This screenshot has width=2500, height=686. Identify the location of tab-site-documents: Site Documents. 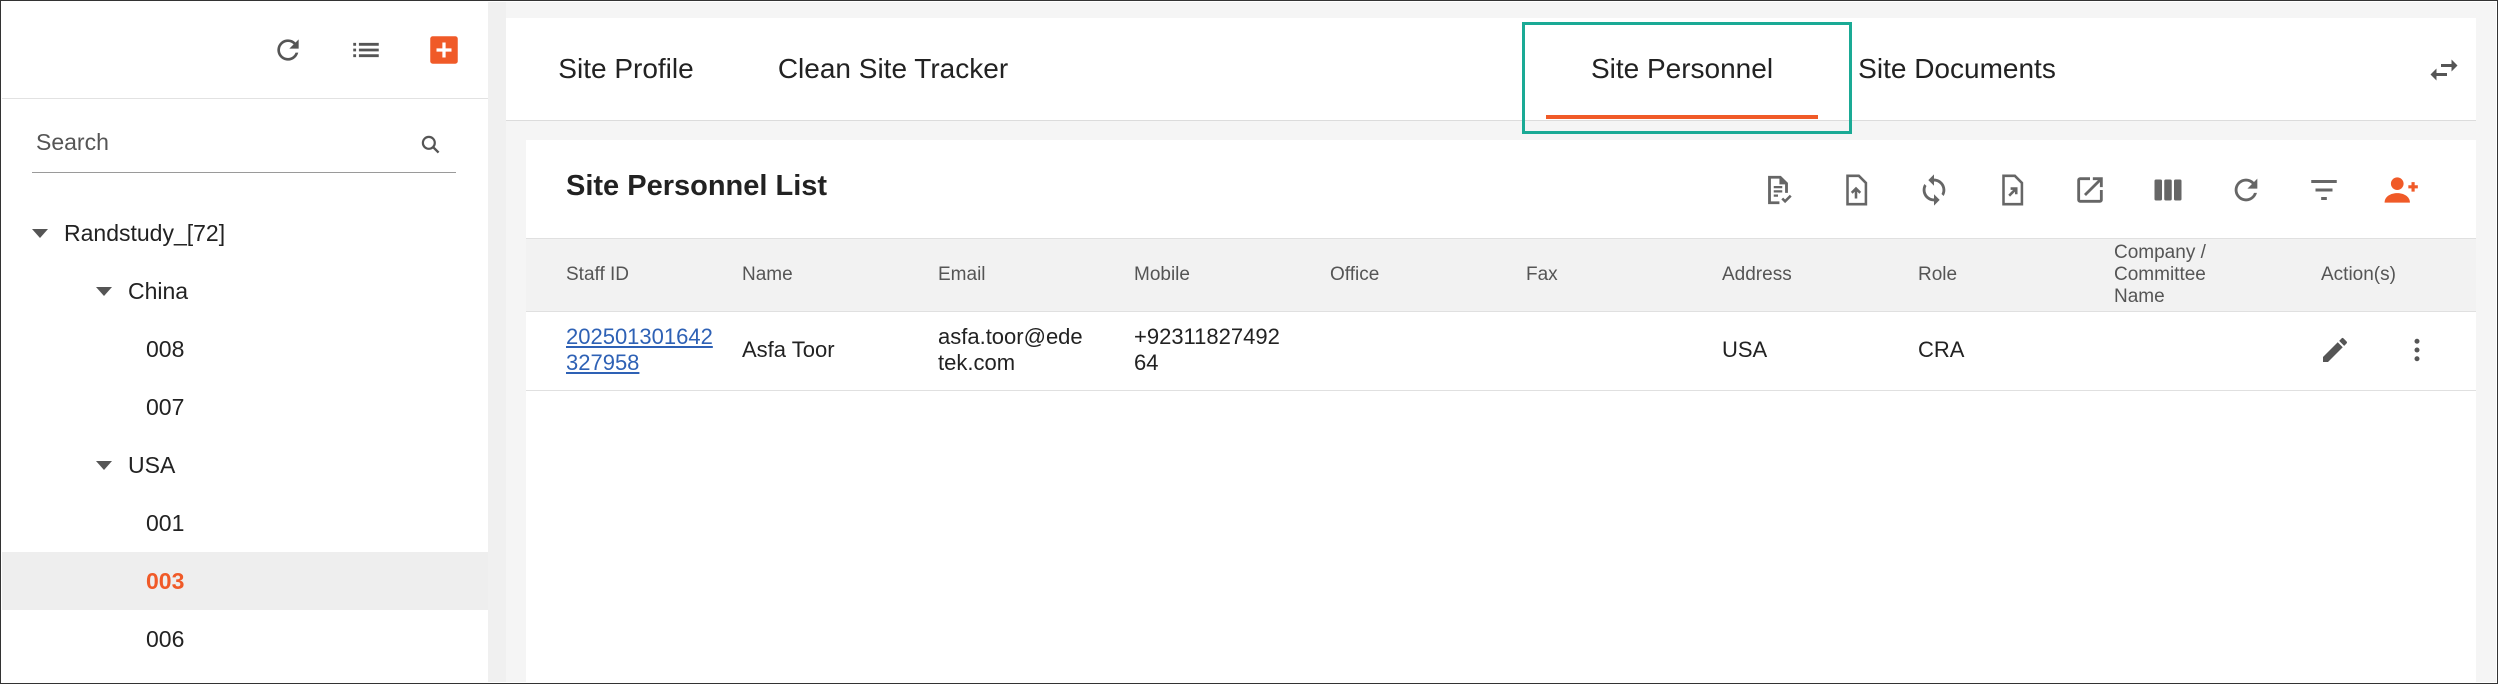
(1957, 69).